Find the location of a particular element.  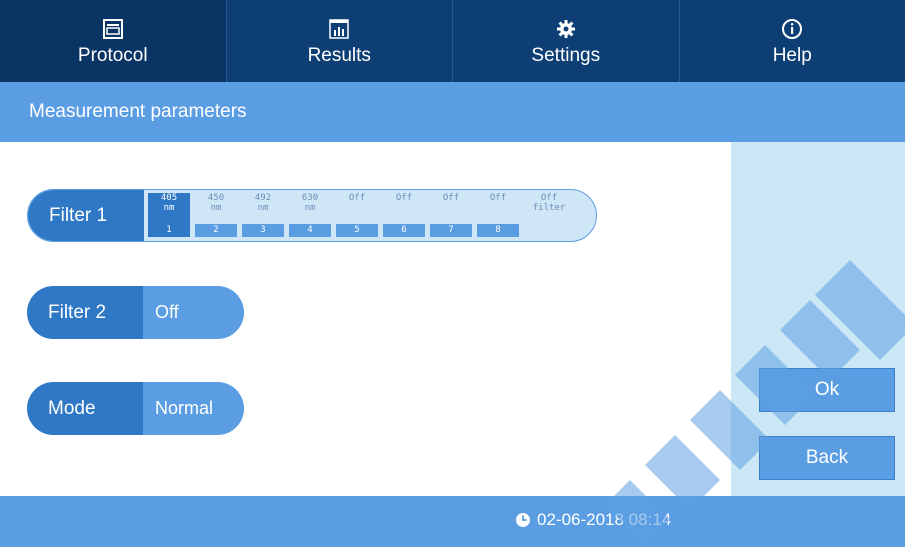

filter-slot-number: 3 is located at coordinates (263, 230).